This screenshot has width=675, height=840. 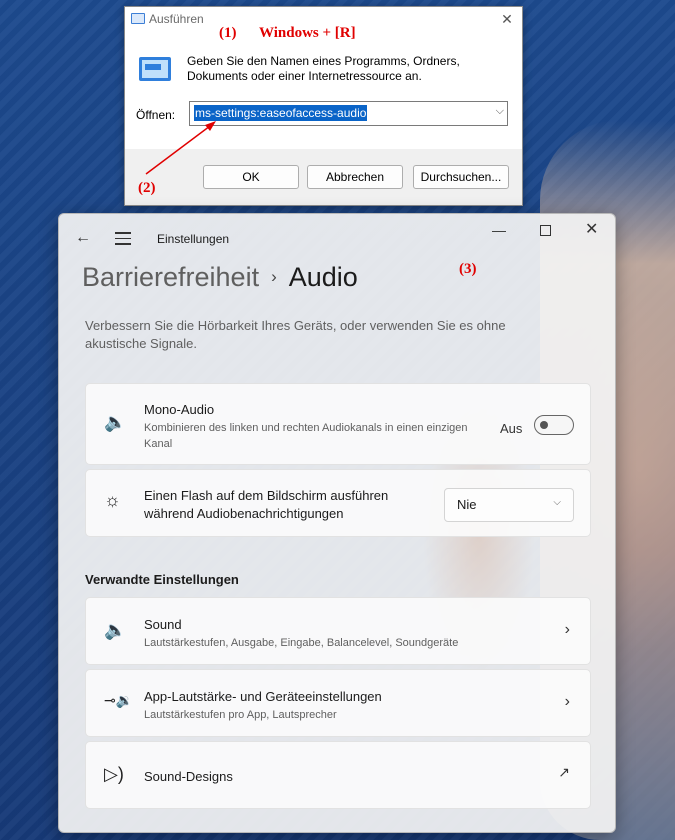 What do you see at coordinates (511, 428) in the screenshot?
I see `mono-audio-toggle-label: Aus` at bounding box center [511, 428].